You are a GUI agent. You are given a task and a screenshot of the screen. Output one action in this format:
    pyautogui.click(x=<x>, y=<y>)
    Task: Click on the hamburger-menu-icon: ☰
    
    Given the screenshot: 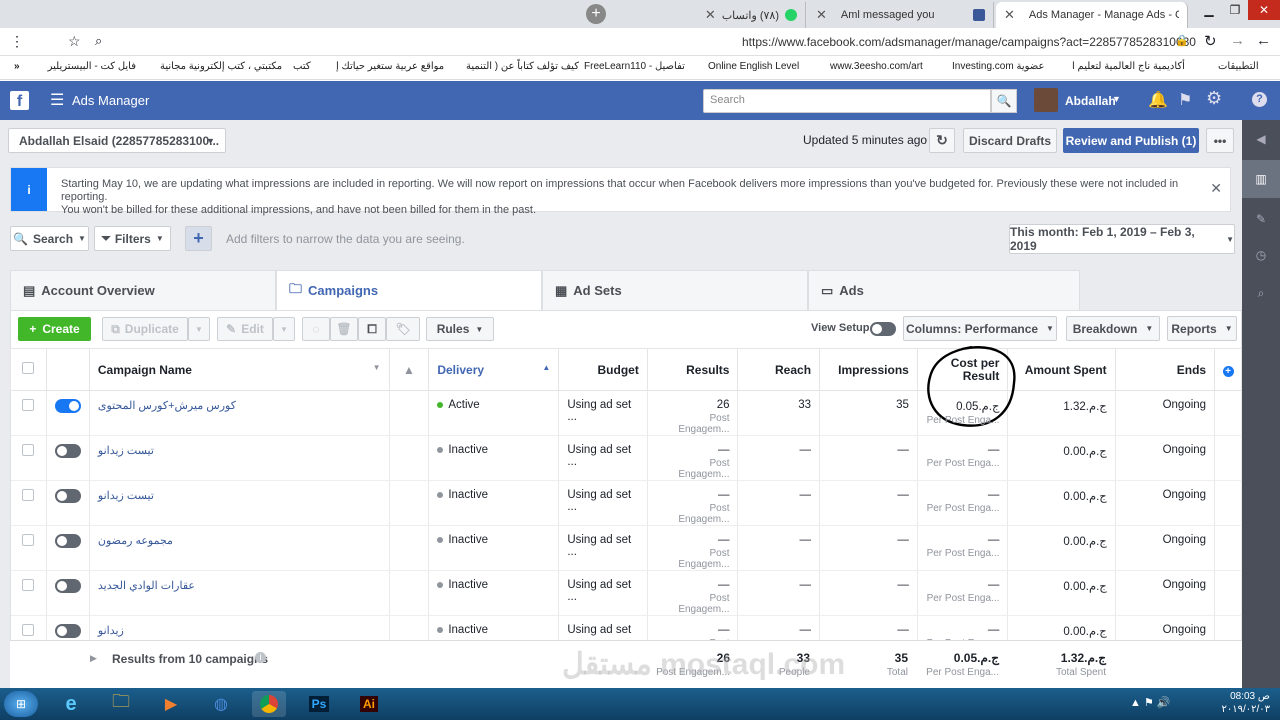 What is the action you would take?
    pyautogui.click(x=57, y=100)
    